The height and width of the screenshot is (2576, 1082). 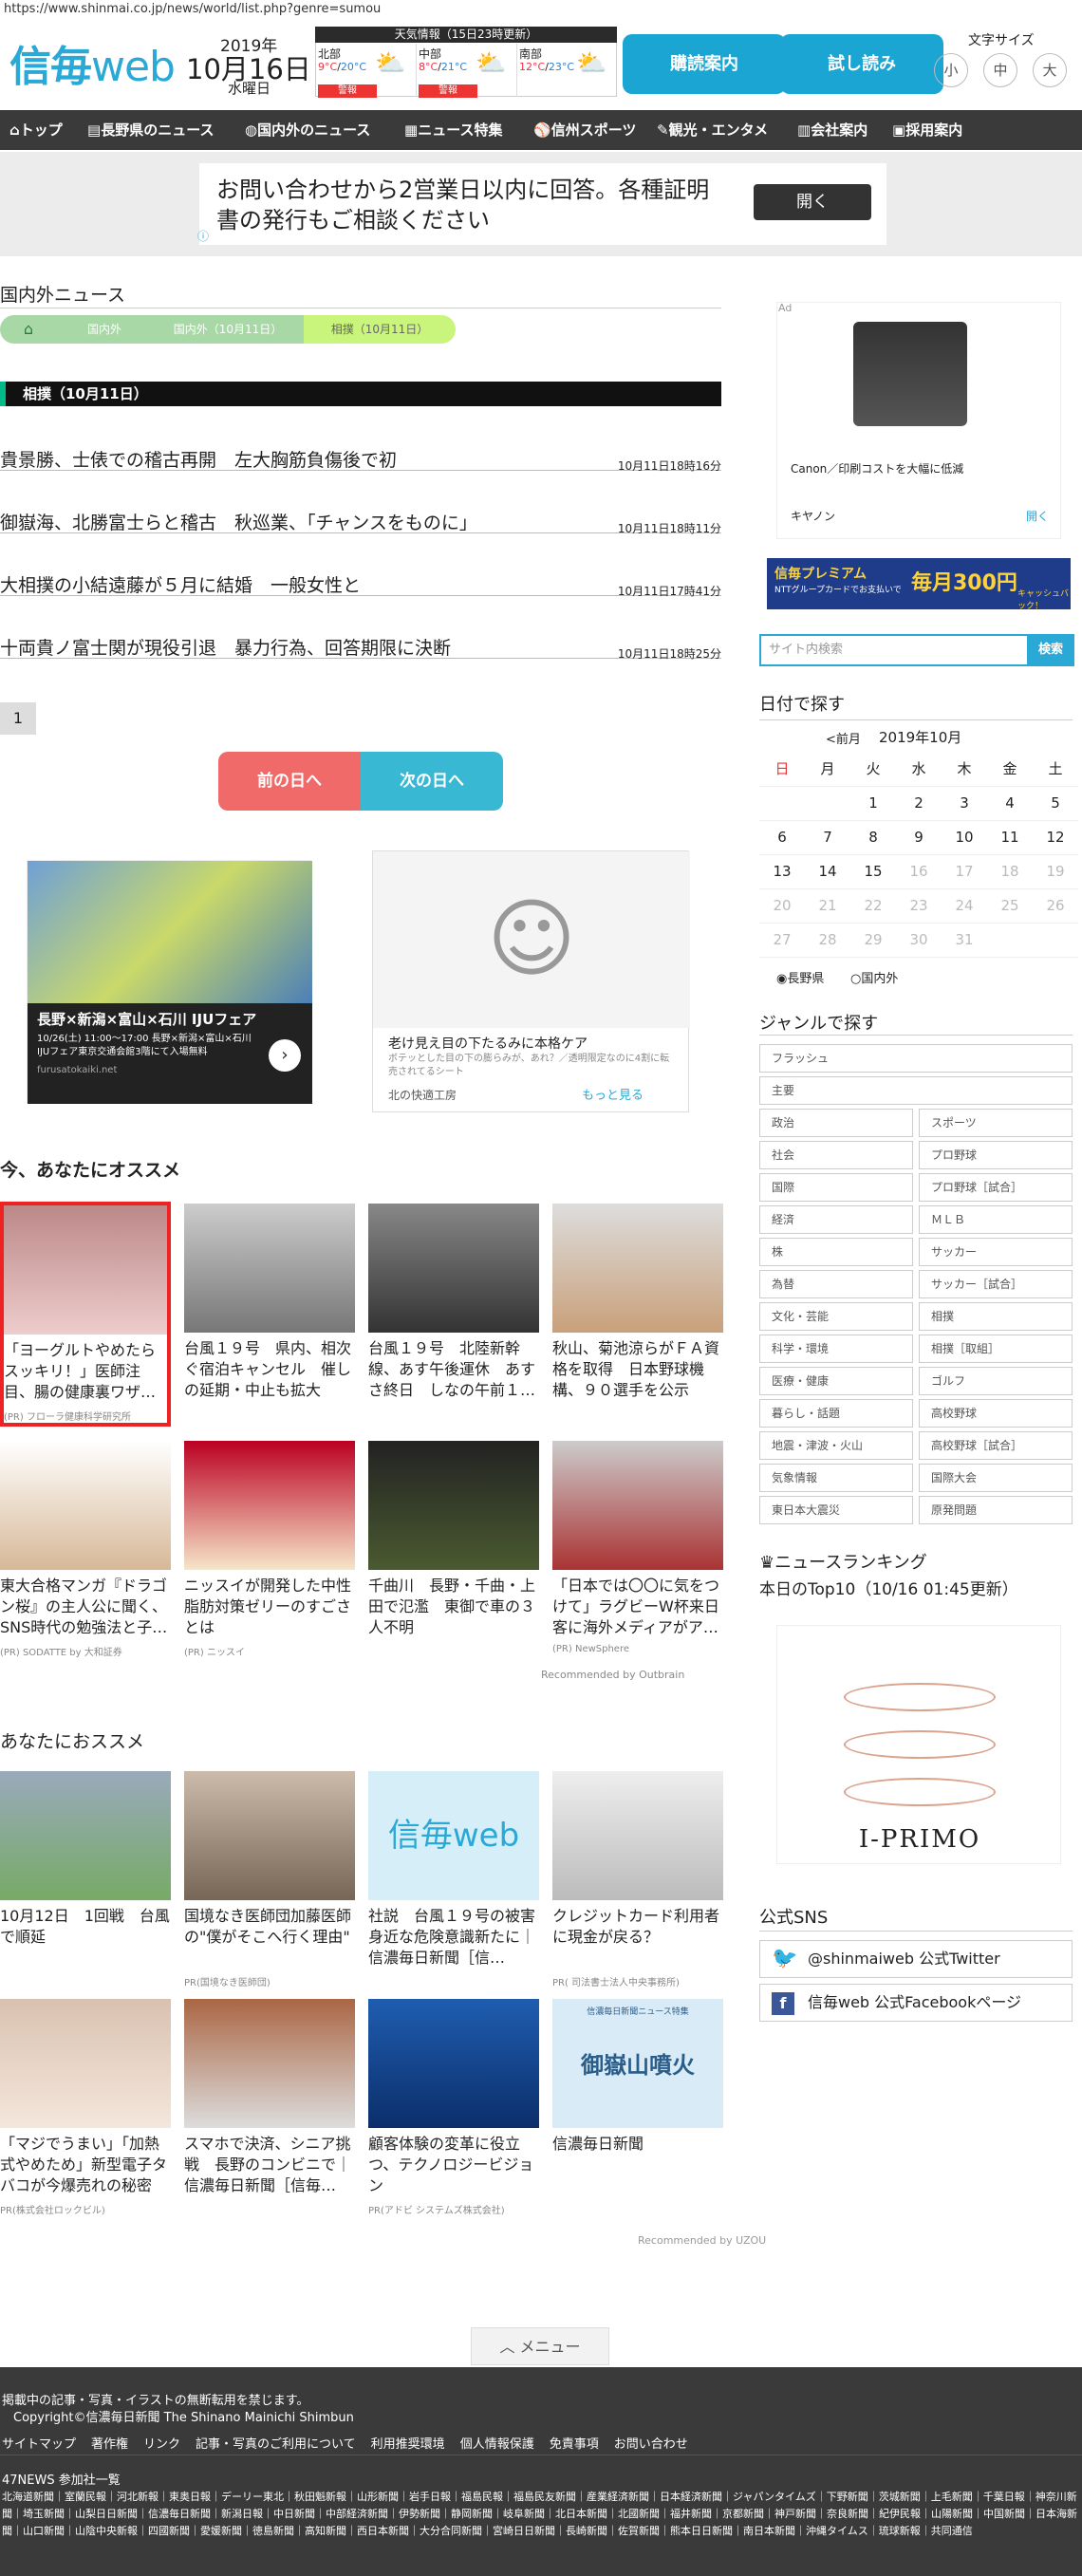 I want to click on recommend-card: ニッスイが開発した中性脂肪対策ゼリーのすごさとは (PR) ニッスイ, so click(x=269, y=1550).